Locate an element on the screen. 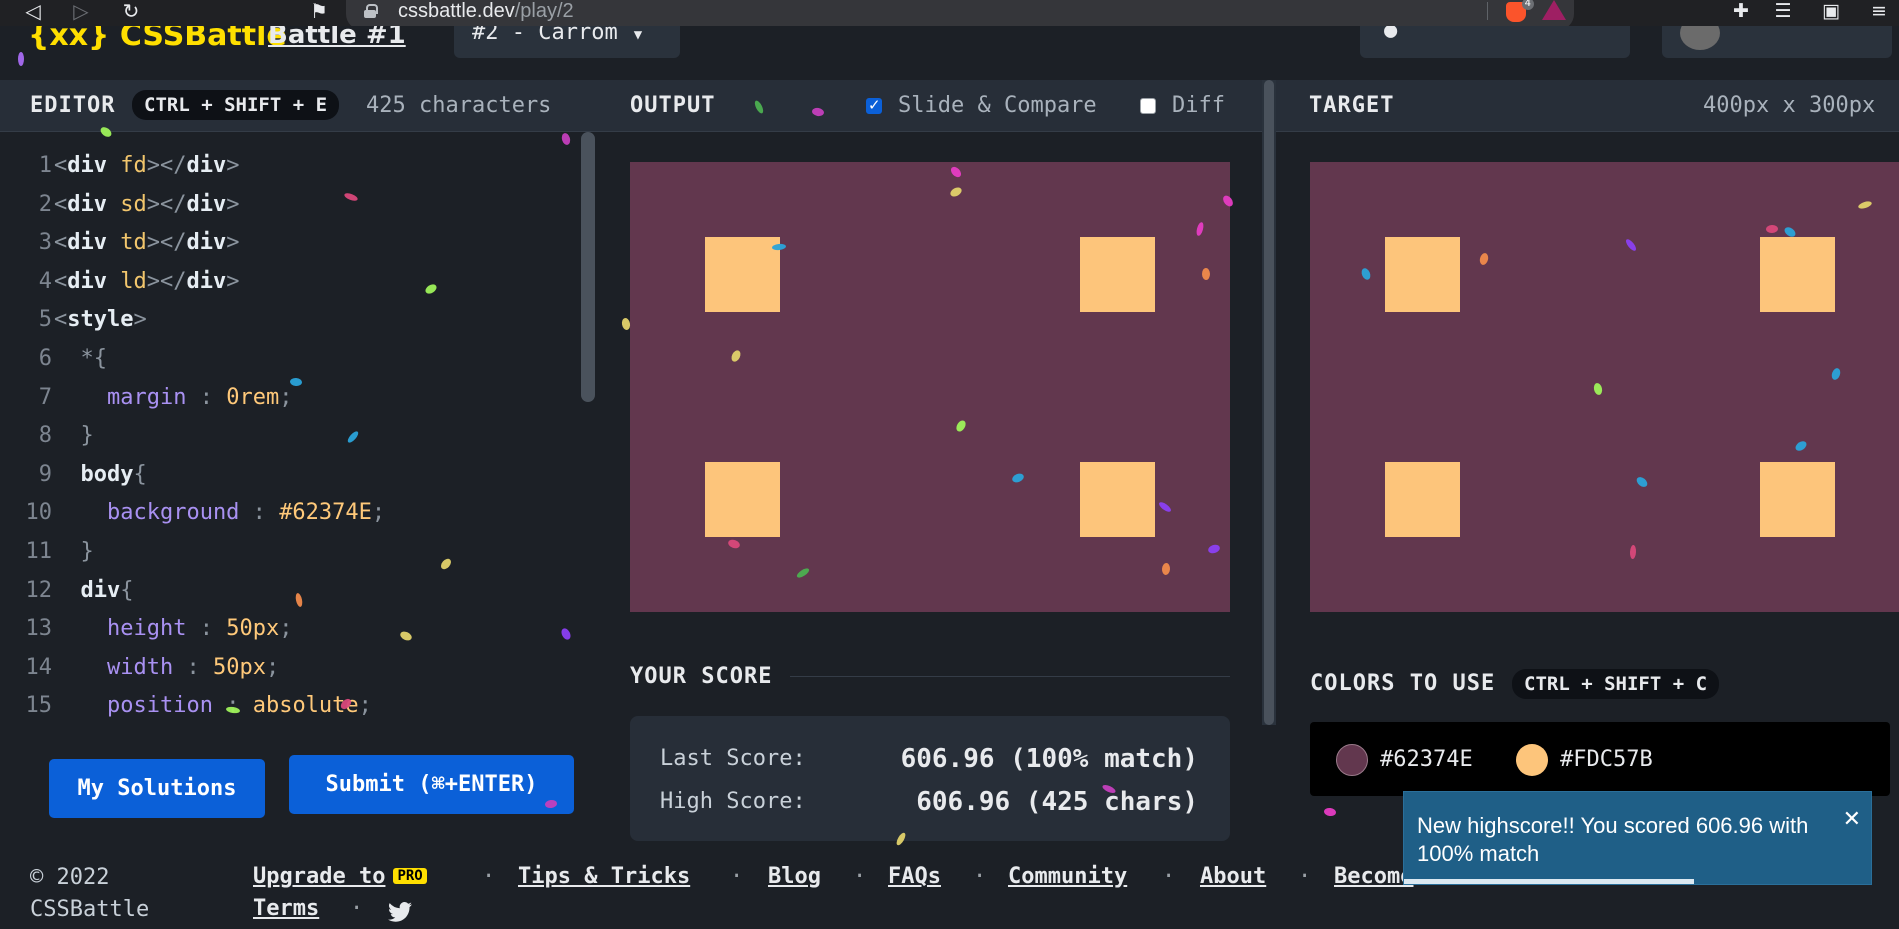  upgrade-link: Upgrade to PRO is located at coordinates (340, 876).